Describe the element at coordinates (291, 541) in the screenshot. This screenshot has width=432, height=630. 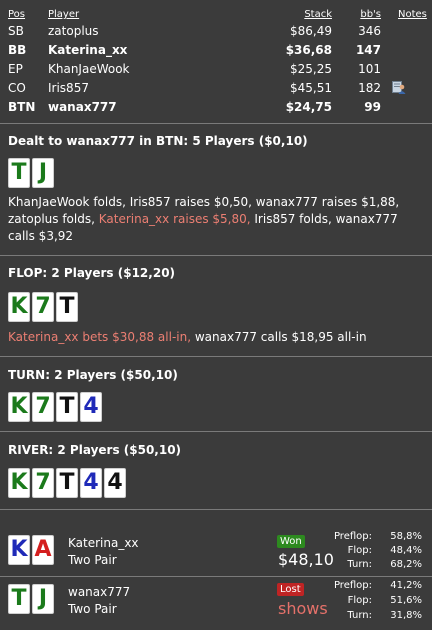
I see `won-badge: Won` at that location.